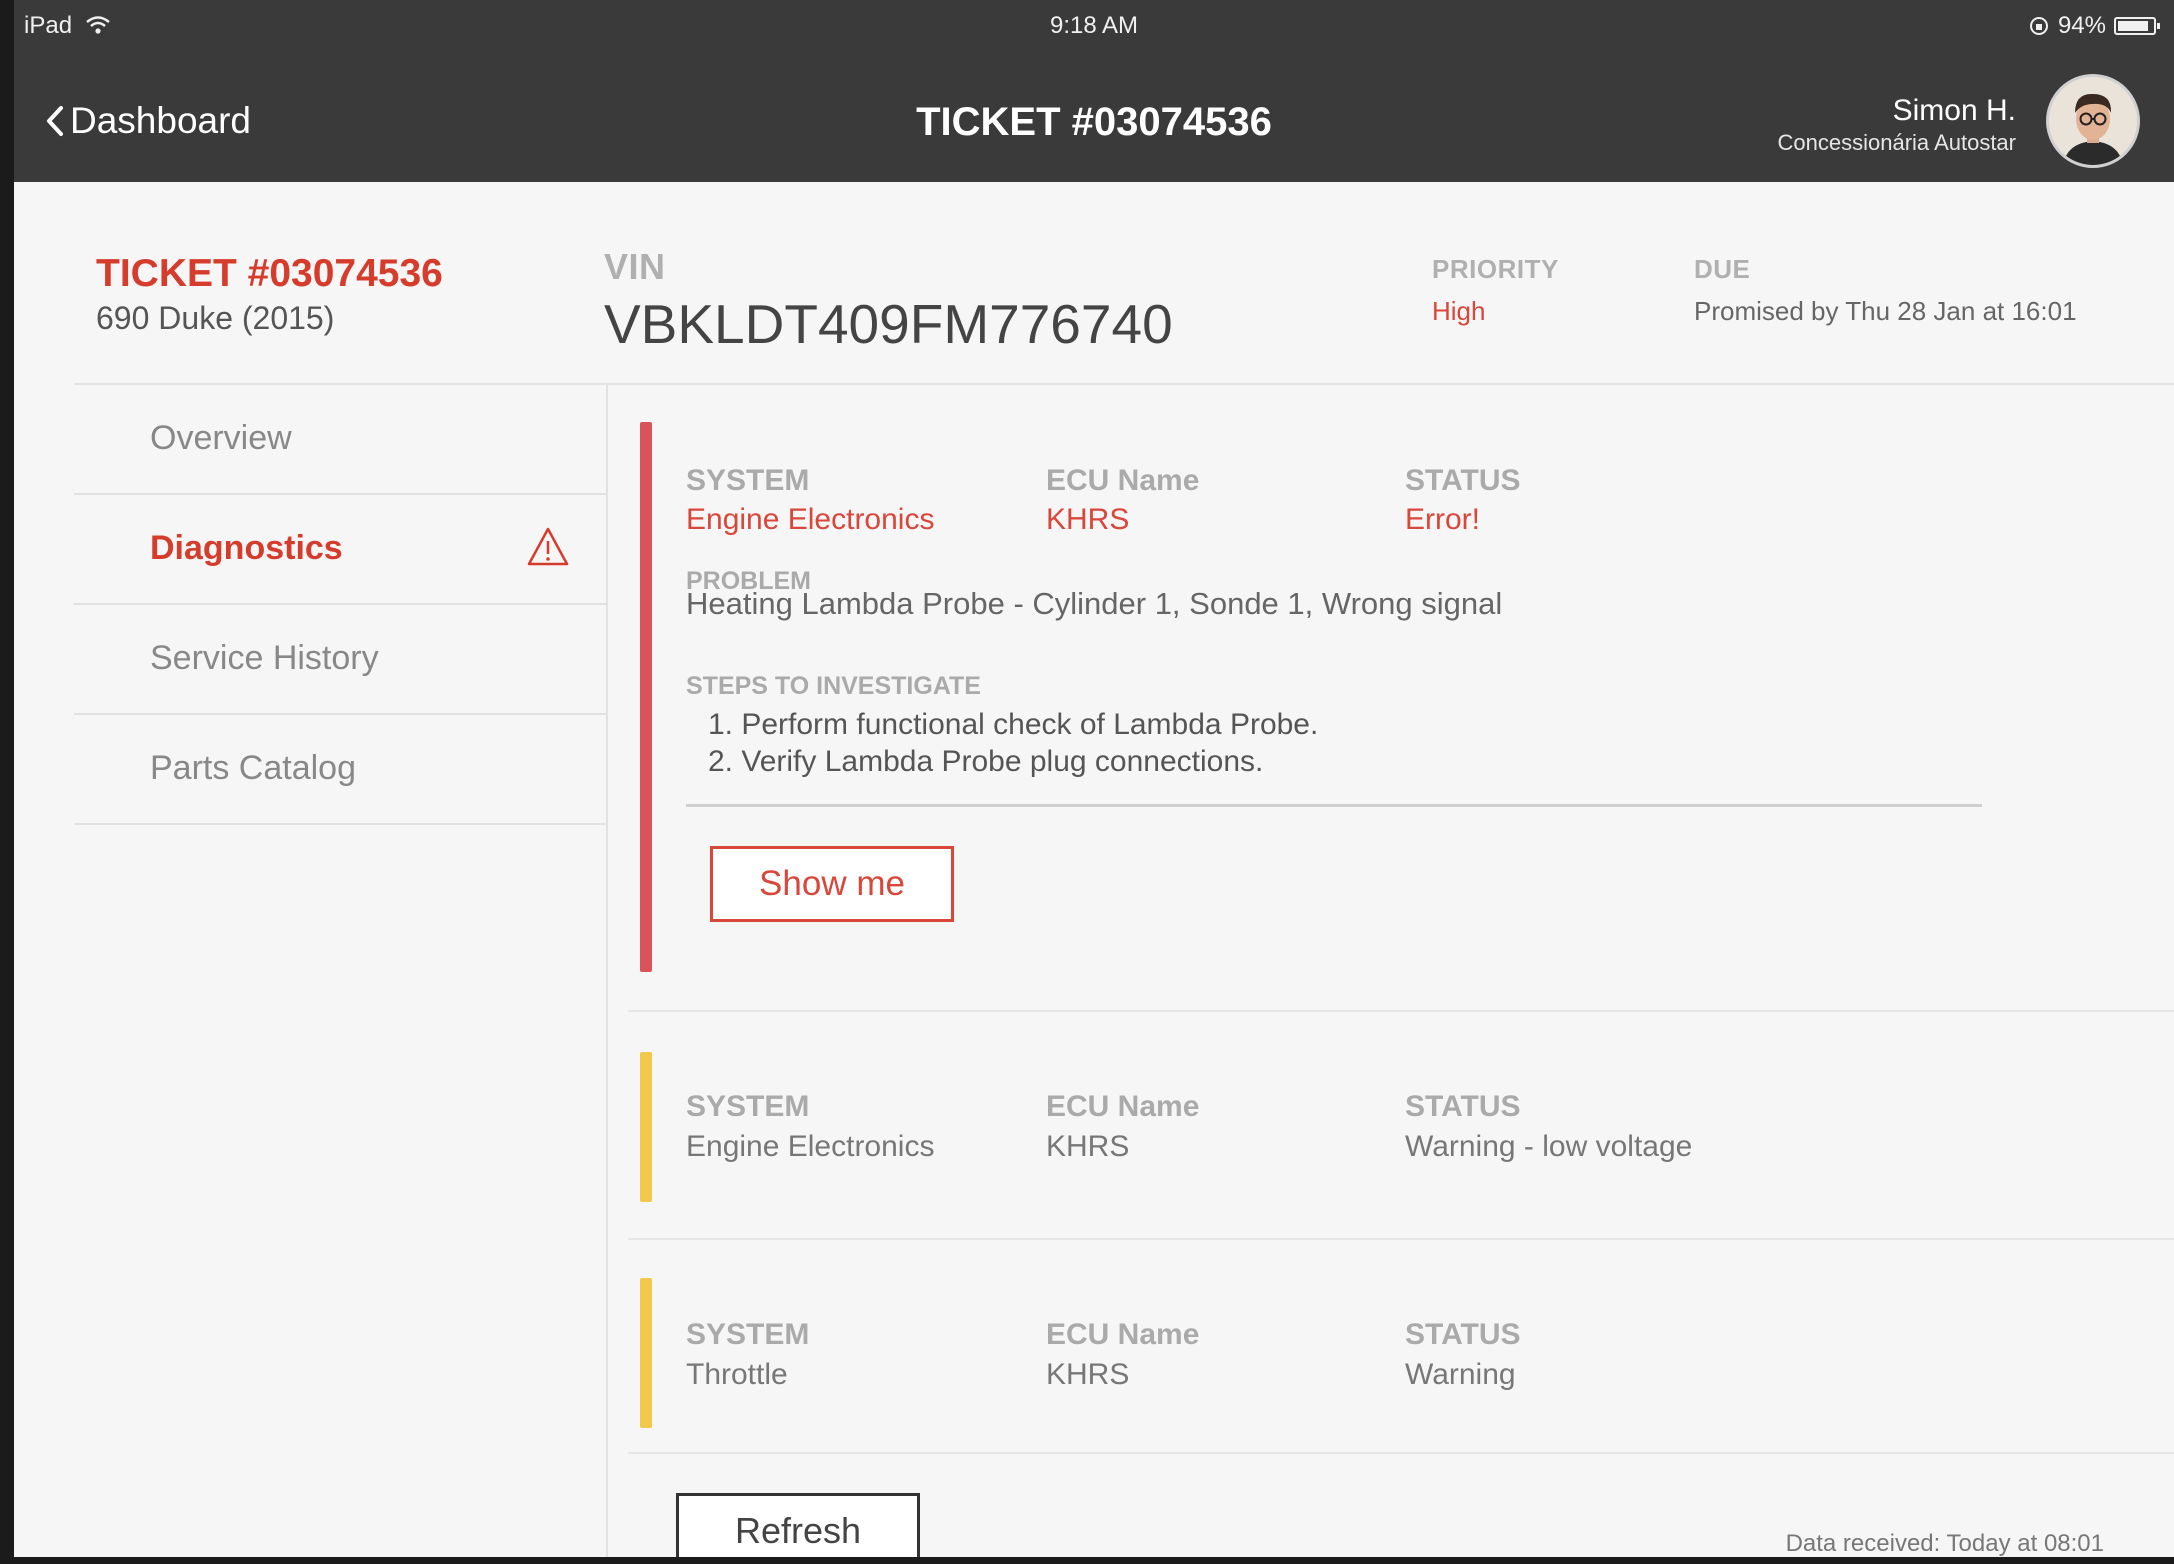 The width and height of the screenshot is (2174, 1564). Describe the element at coordinates (833, 686) in the screenshot. I see `steps-label: STEPS TO INVESTIGATE` at that location.